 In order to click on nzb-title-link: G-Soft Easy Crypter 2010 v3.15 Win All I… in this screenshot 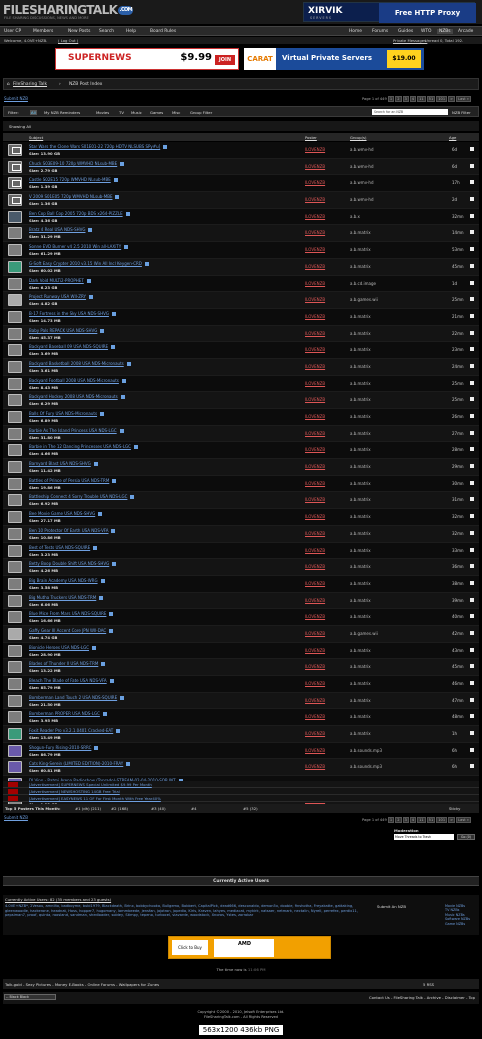, I will do `click(89, 263)`.